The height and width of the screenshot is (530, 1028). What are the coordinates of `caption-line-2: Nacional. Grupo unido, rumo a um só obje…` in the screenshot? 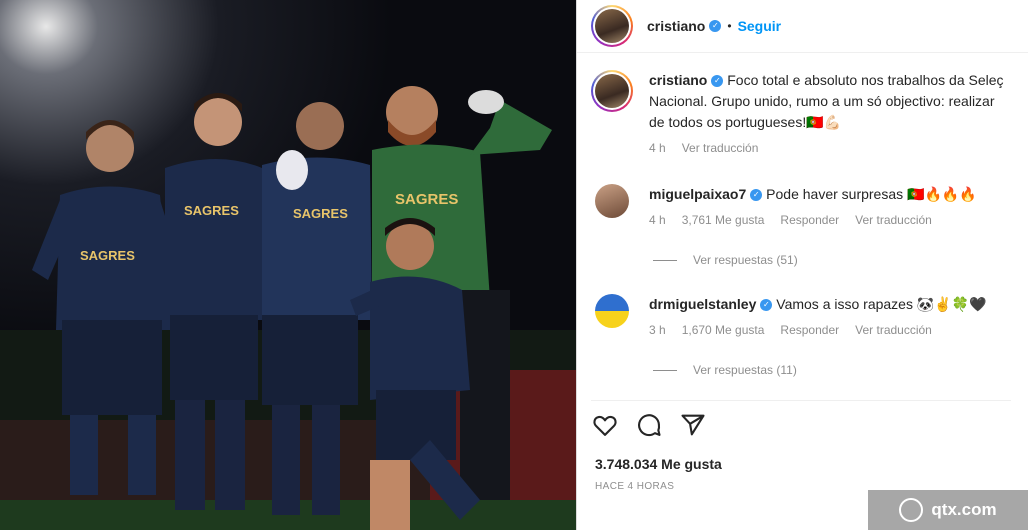 It's located at (822, 101).